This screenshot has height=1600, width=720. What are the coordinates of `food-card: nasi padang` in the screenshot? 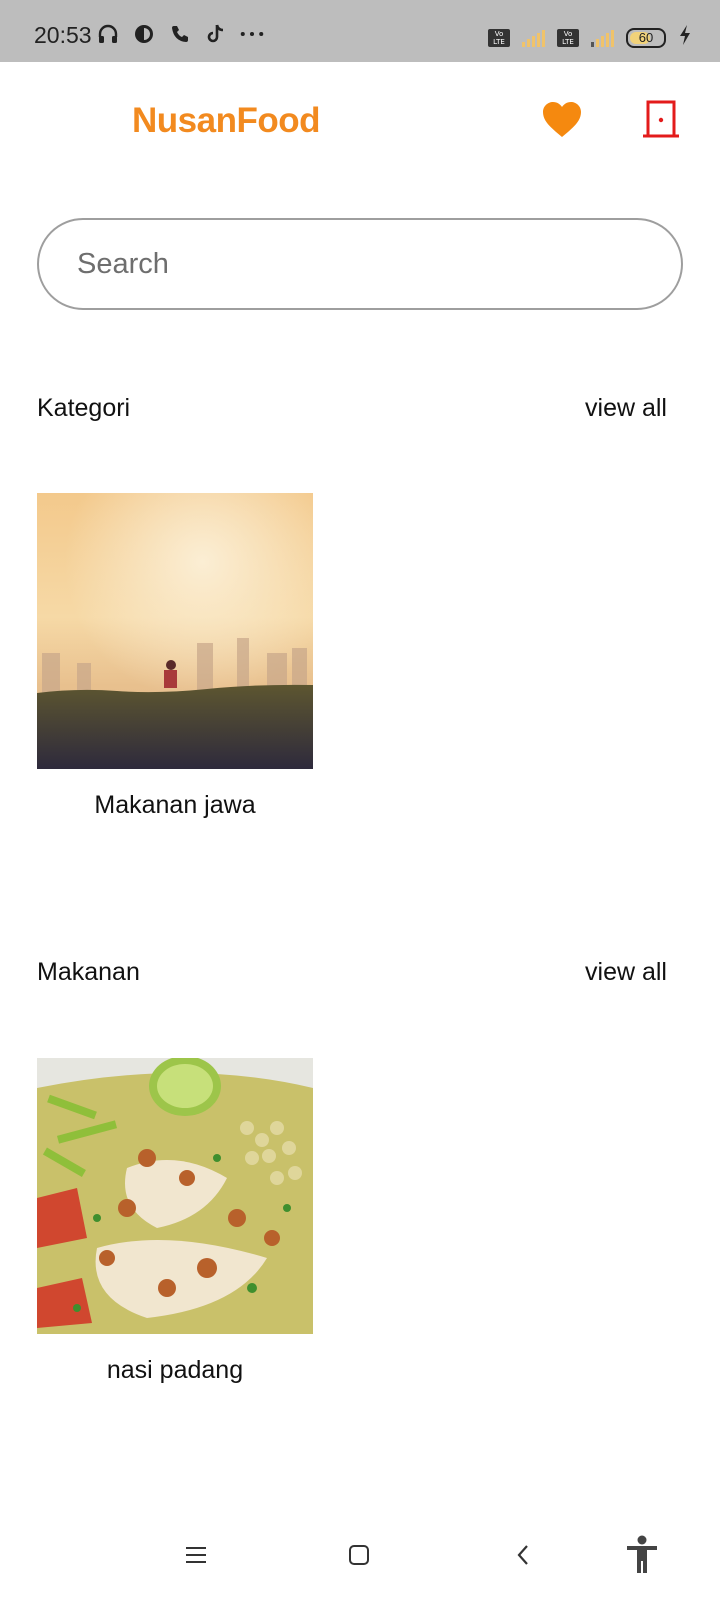 It's located at (175, 1221).